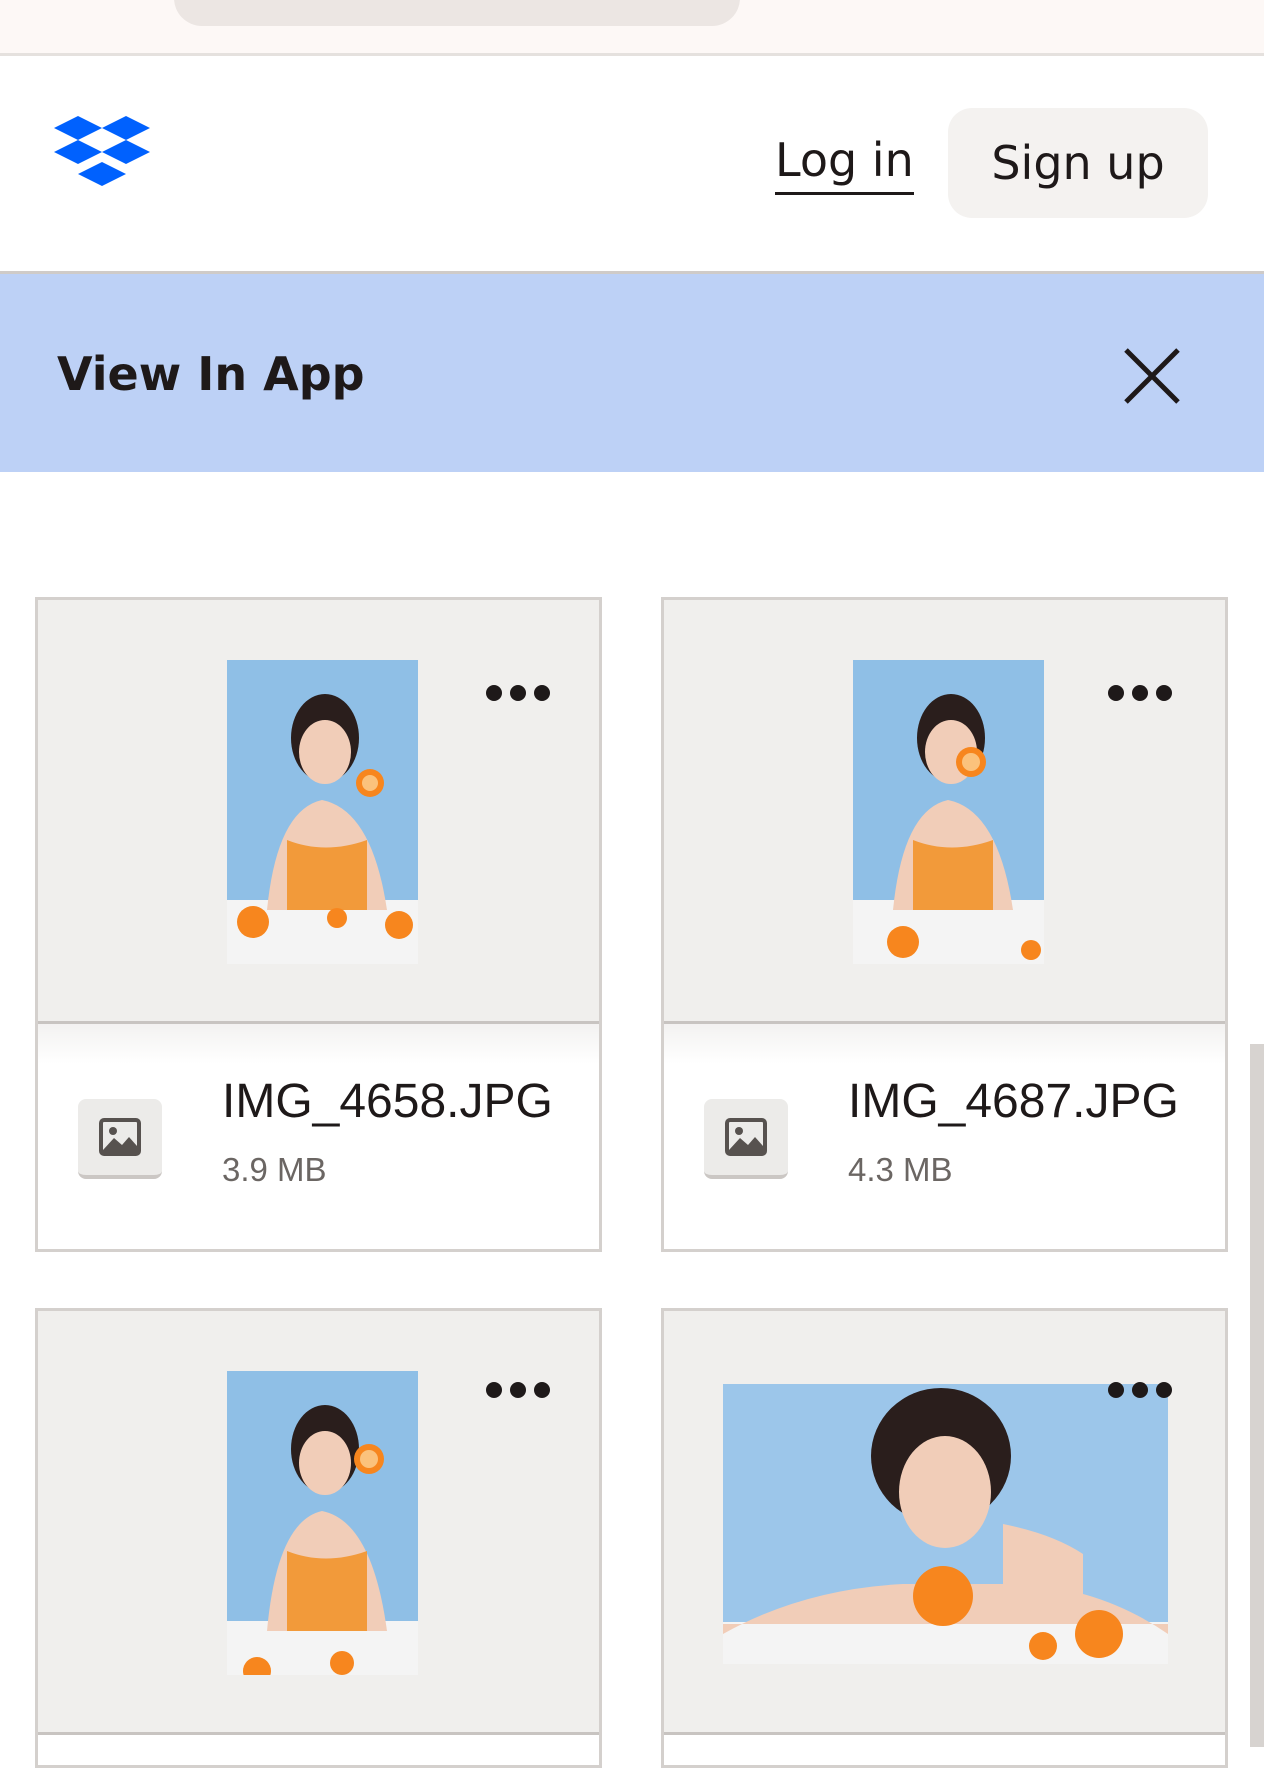 The height and width of the screenshot is (1768, 1264). What do you see at coordinates (457, 13) in the screenshot?
I see `browser-address-pill` at bounding box center [457, 13].